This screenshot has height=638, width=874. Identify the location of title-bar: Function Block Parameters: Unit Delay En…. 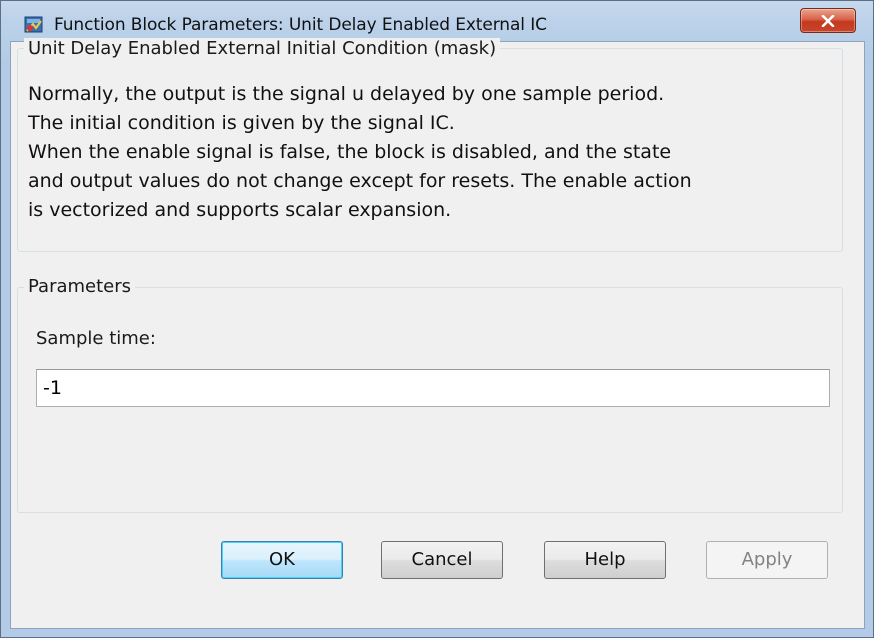
(437, 21).